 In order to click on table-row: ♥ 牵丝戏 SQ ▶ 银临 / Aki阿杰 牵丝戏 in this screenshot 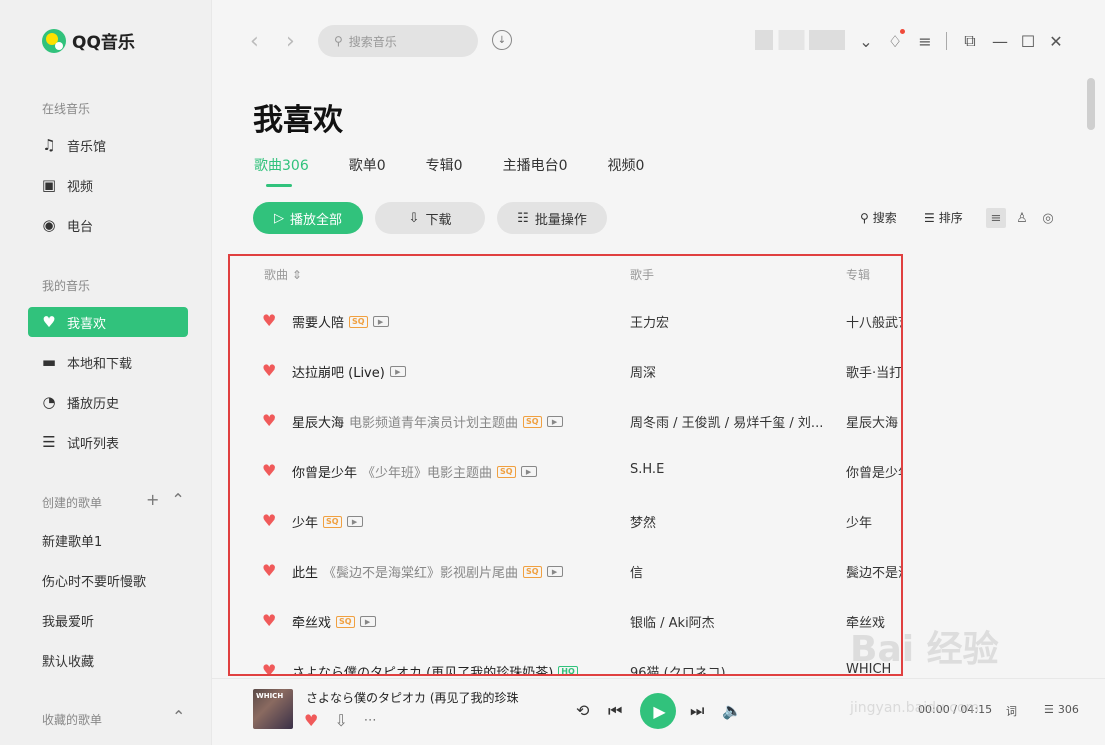, I will do `click(565, 621)`.